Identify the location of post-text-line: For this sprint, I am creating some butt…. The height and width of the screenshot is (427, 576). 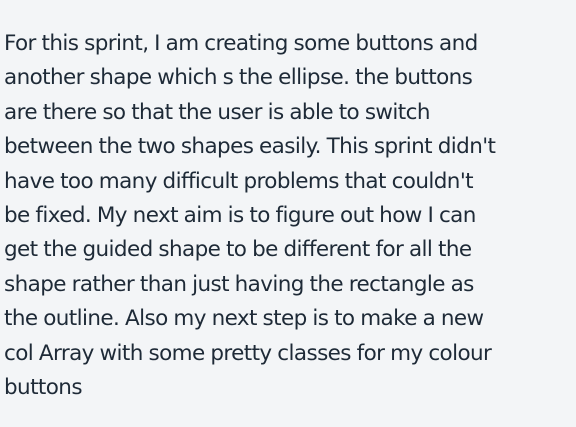
(241, 43).